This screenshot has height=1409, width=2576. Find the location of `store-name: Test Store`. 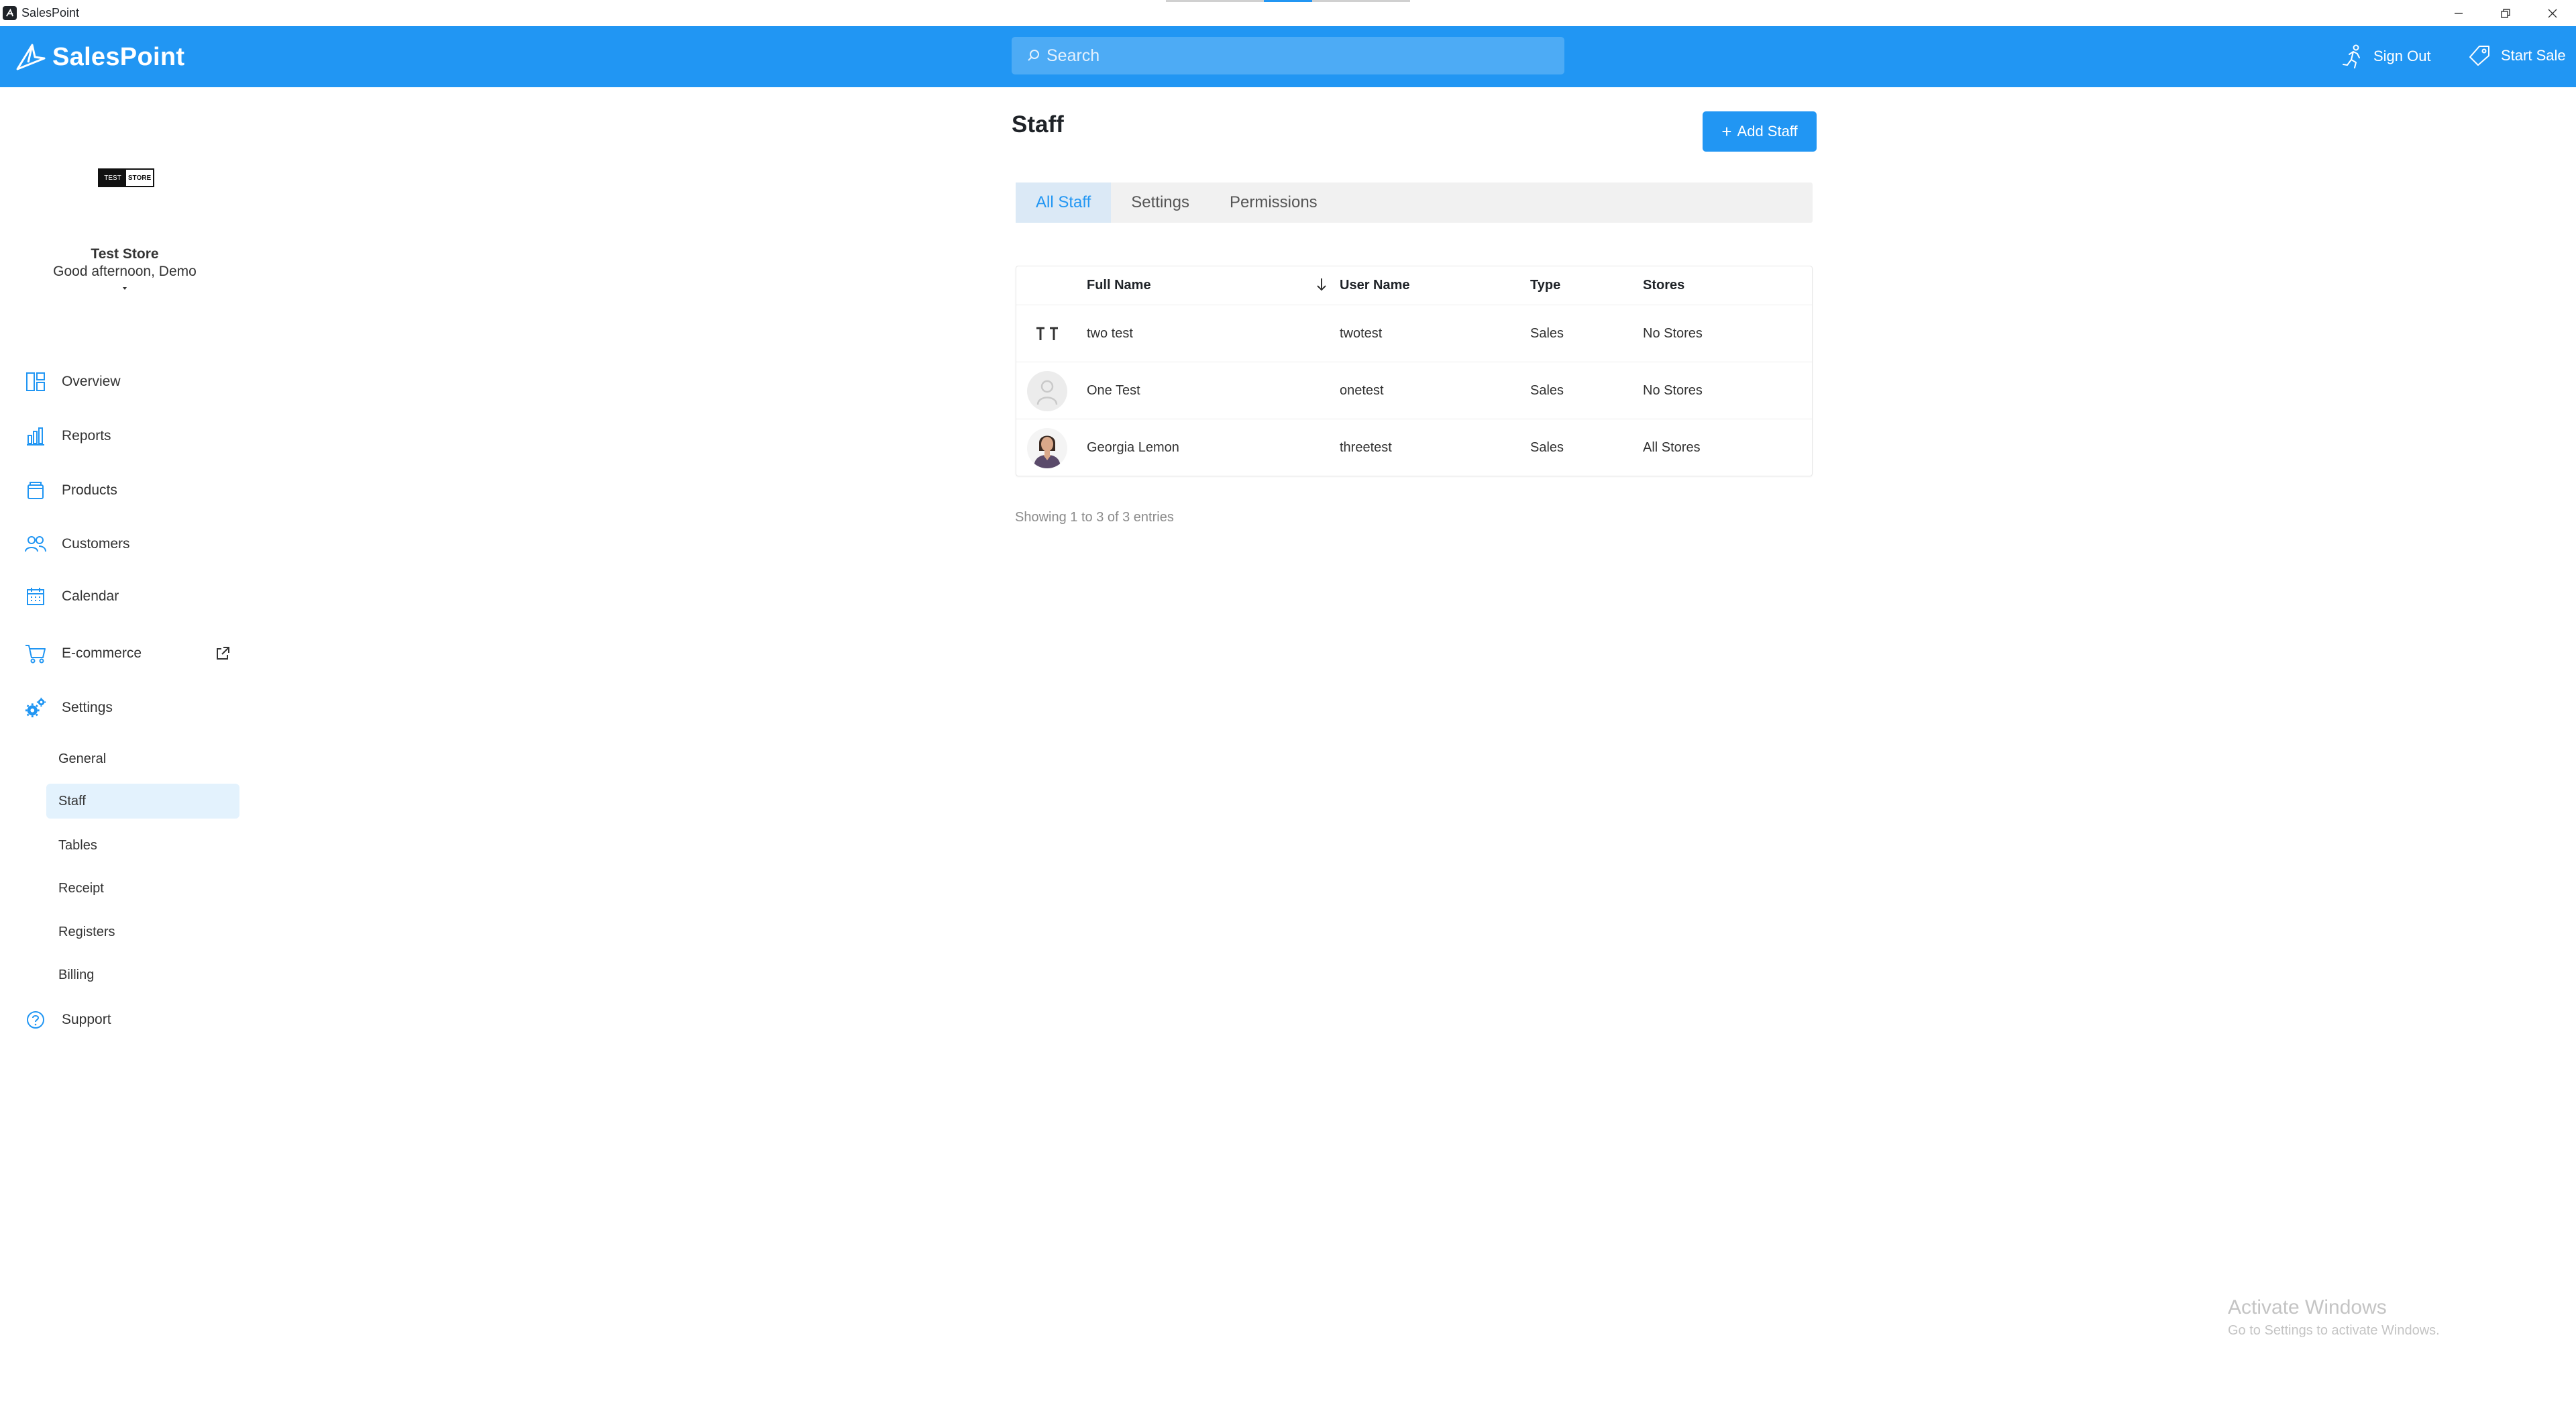

store-name: Test Store is located at coordinates (125, 254).